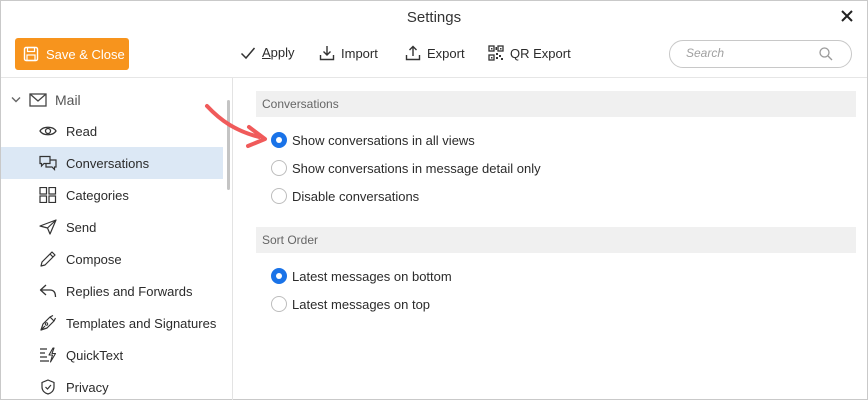 The image size is (868, 400). I want to click on sidebar-item-compose: Compose, so click(112, 259).